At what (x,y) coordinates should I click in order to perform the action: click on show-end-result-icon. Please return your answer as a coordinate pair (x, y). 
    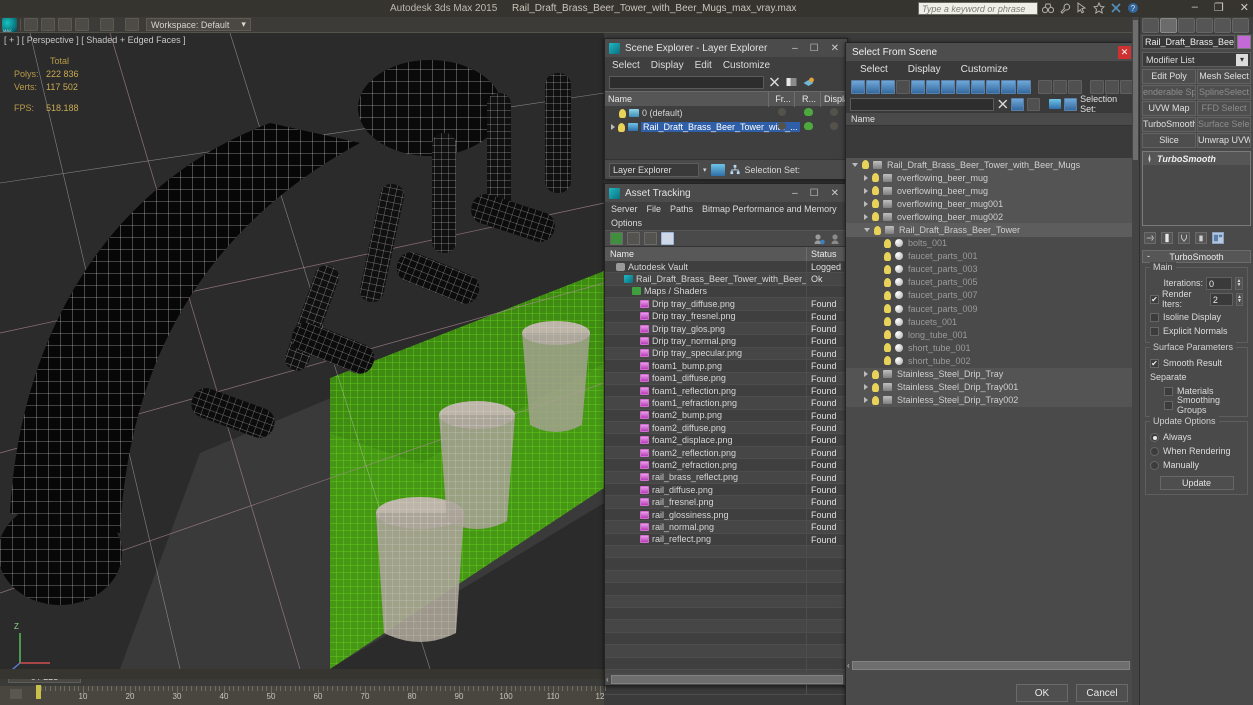
    Looking at the image, I should click on (1167, 237).